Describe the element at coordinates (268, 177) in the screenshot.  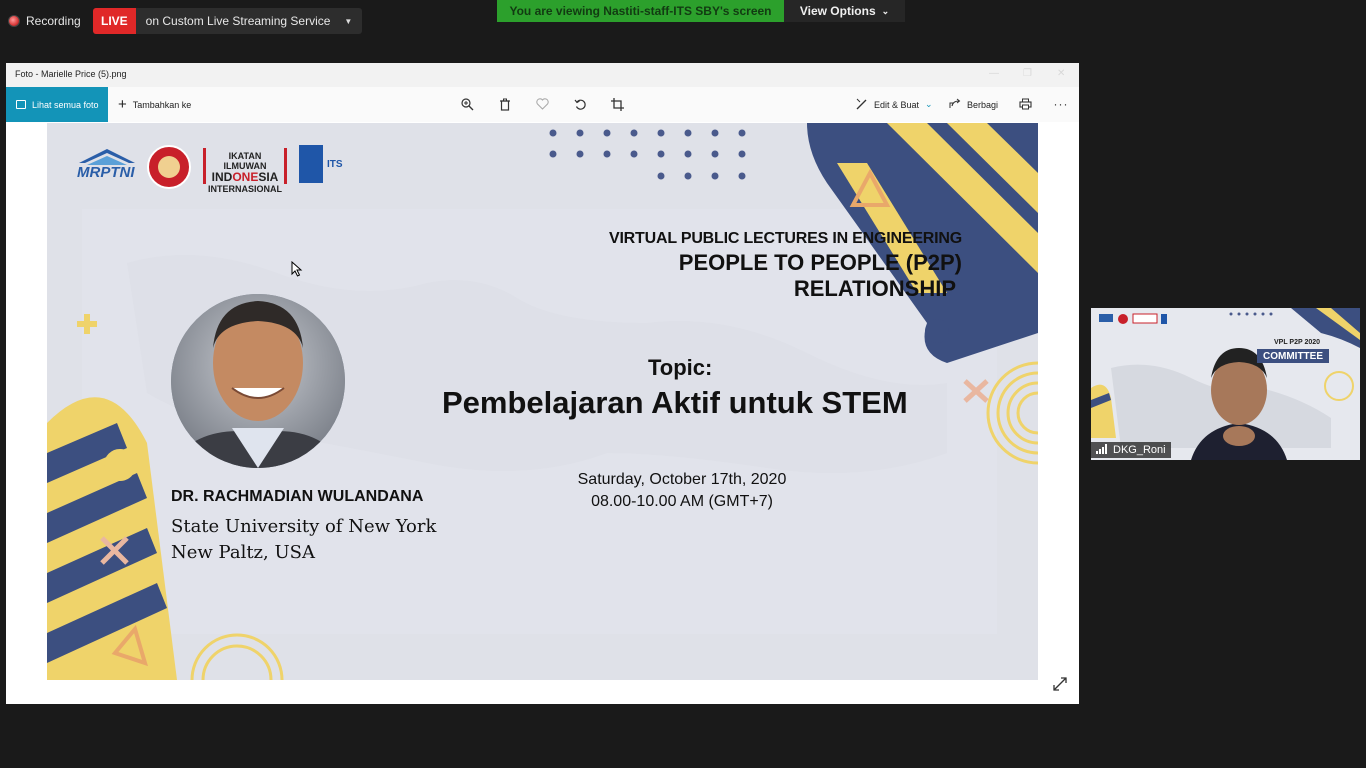
I see `ikatan-line-2c: SIA` at that location.